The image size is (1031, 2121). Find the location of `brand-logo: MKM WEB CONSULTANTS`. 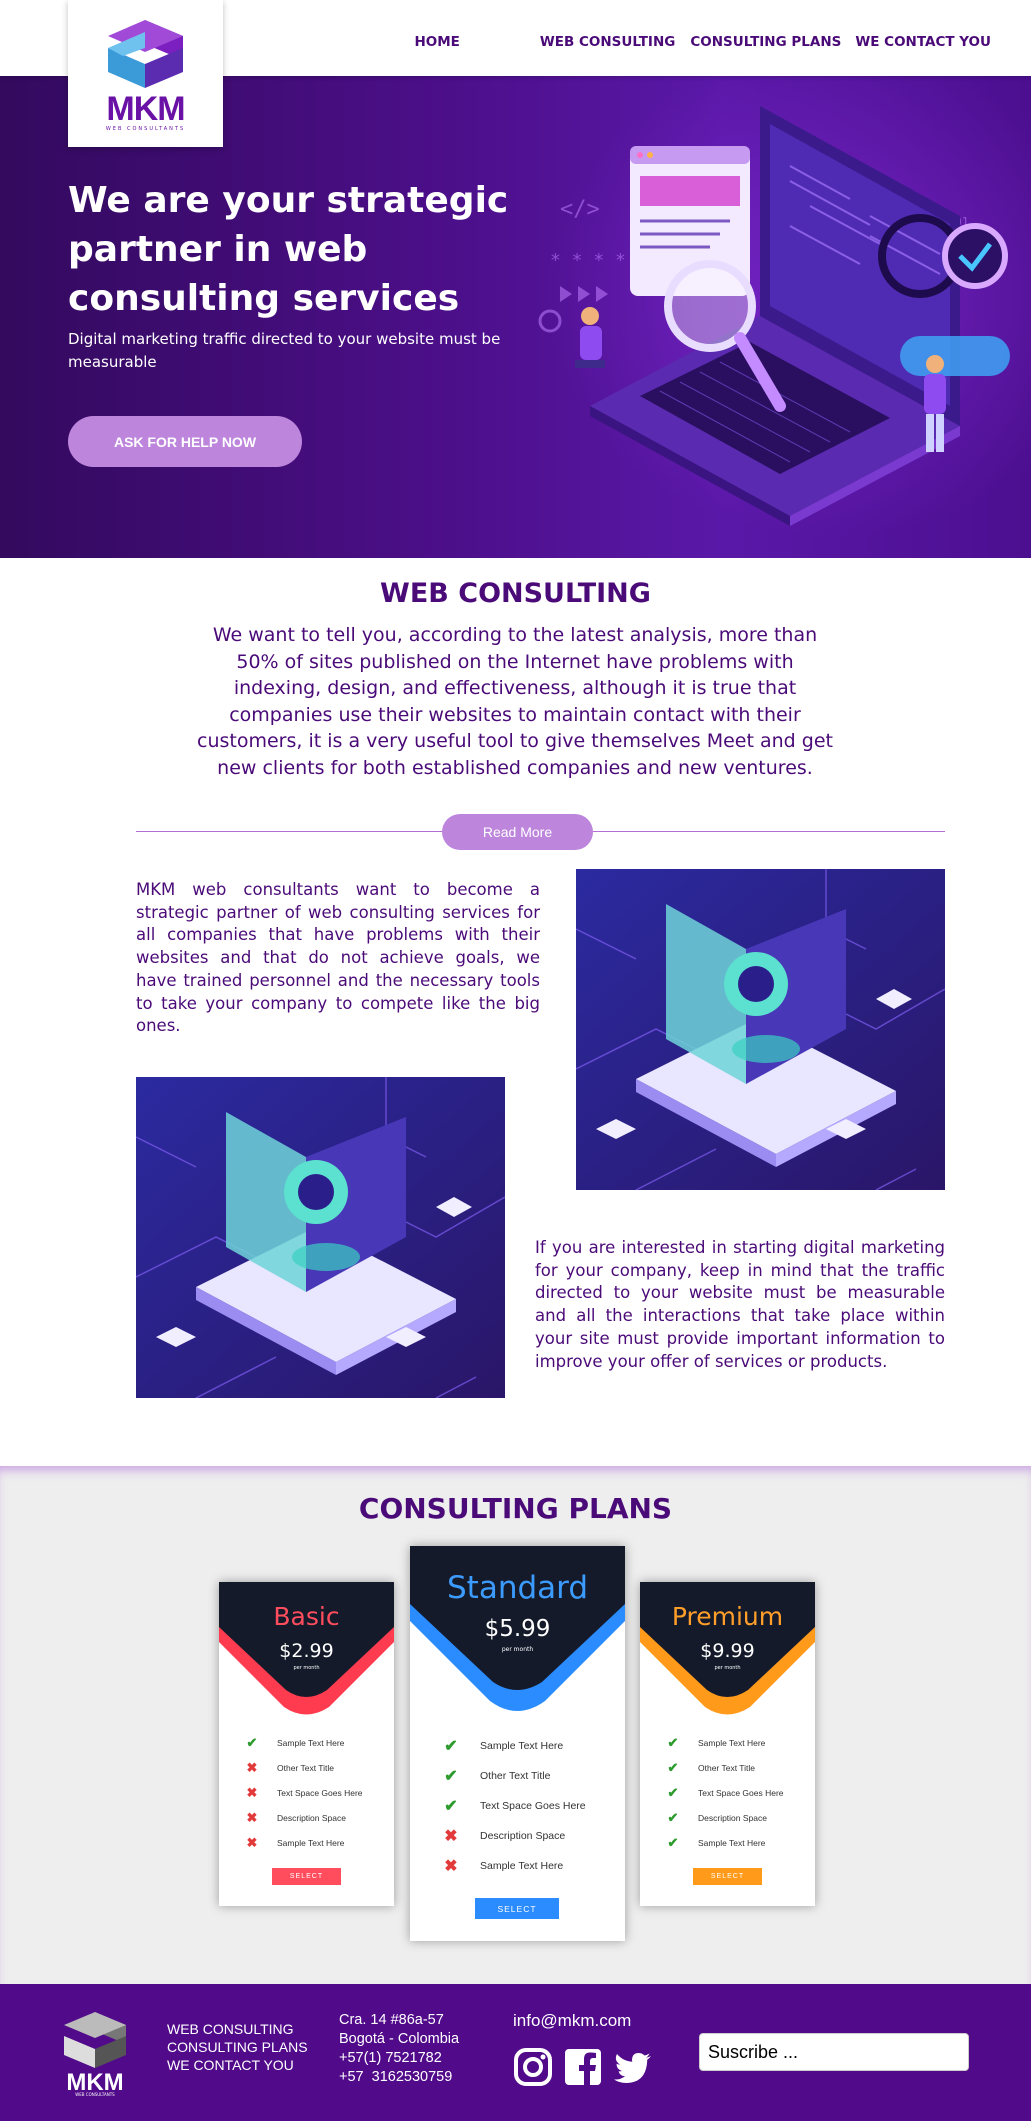

brand-logo: MKM WEB CONSULTANTS is located at coordinates (145, 73).